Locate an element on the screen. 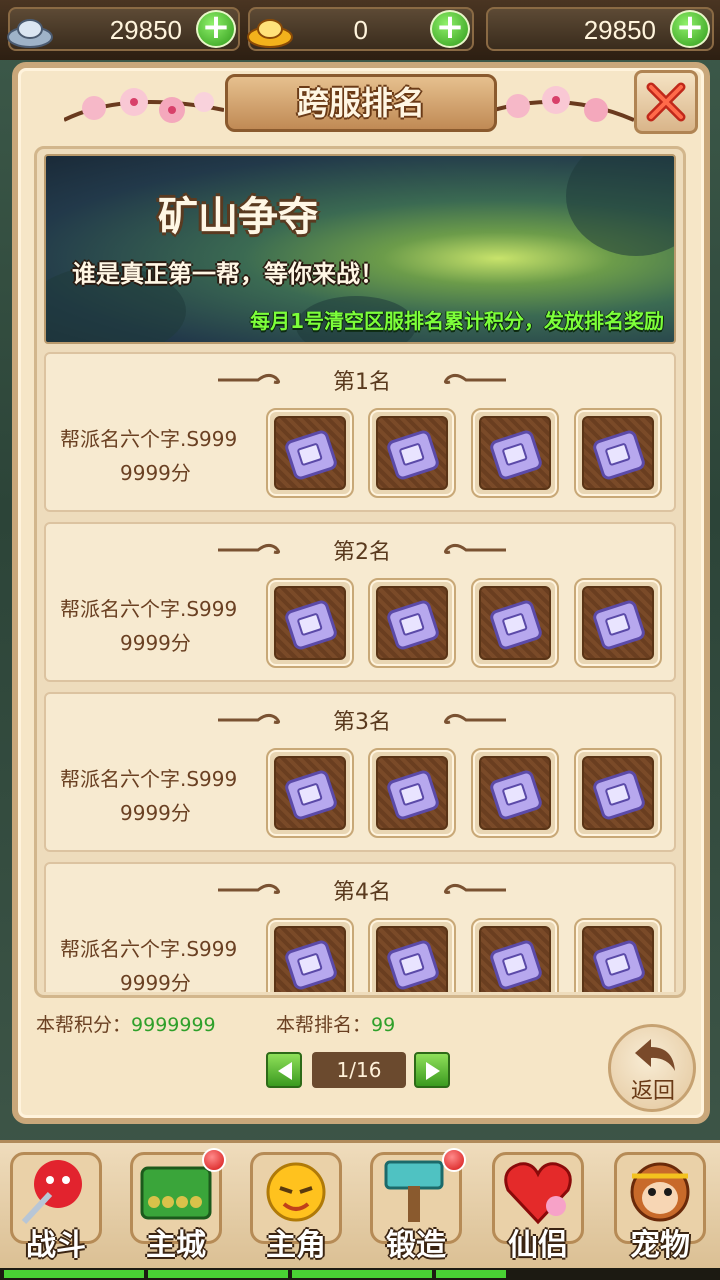 The height and width of the screenshot is (1280, 720). nav-battle-label: 战斗 is located at coordinates (56, 1245).